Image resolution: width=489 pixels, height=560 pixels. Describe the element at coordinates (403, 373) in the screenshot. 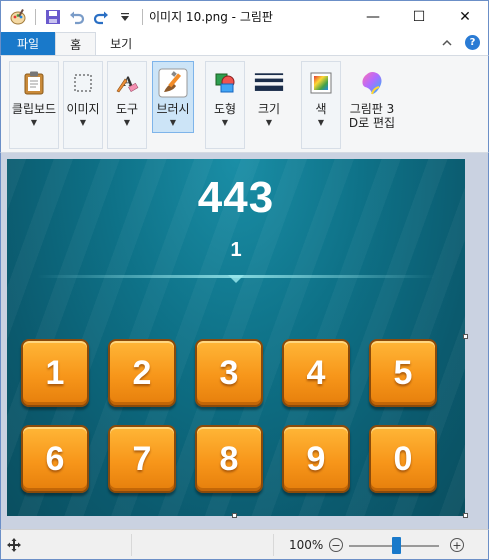

I see `key-5: 5` at that location.